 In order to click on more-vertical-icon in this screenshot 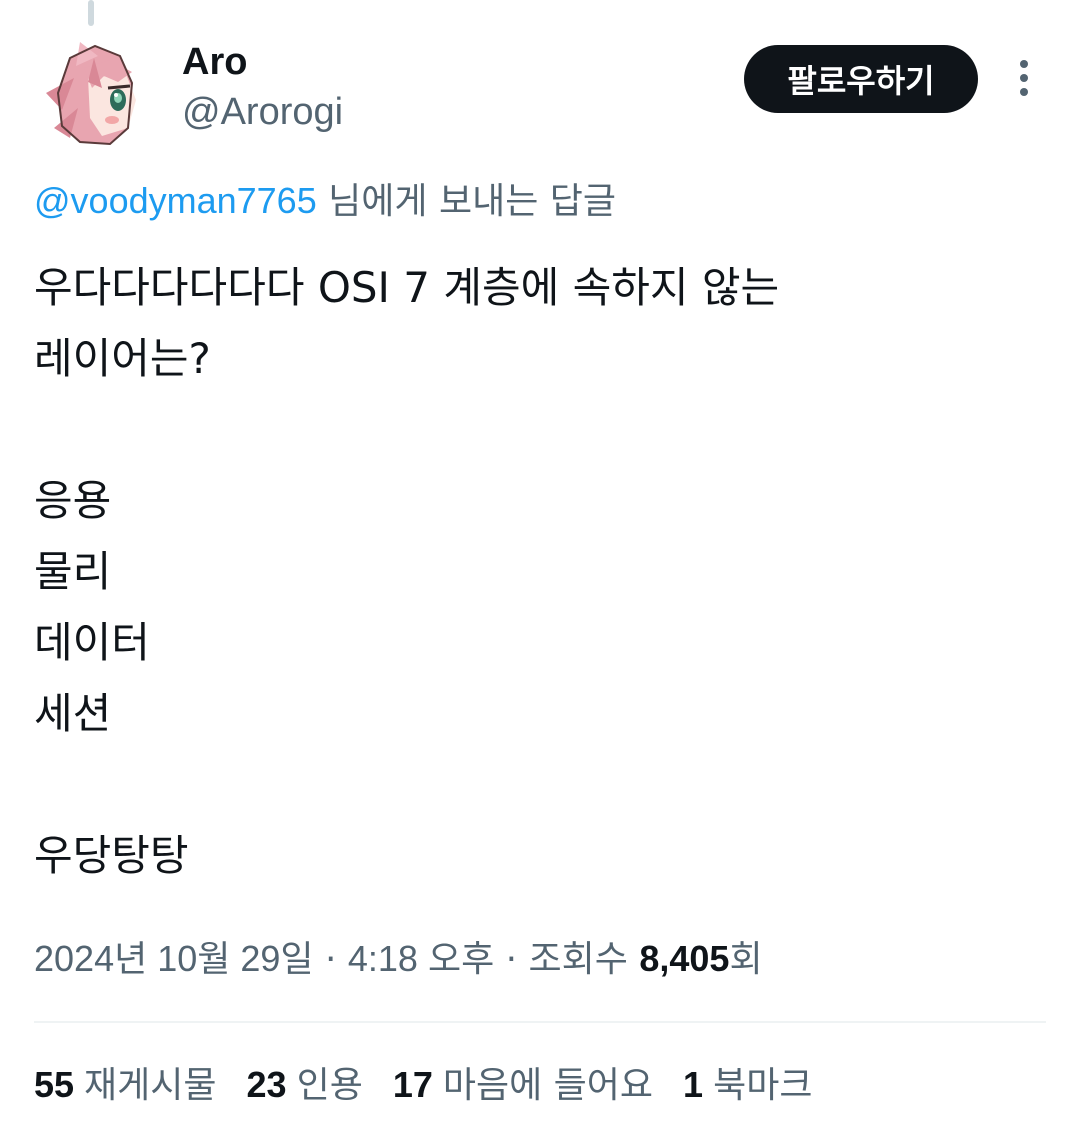, I will do `click(1024, 78)`.